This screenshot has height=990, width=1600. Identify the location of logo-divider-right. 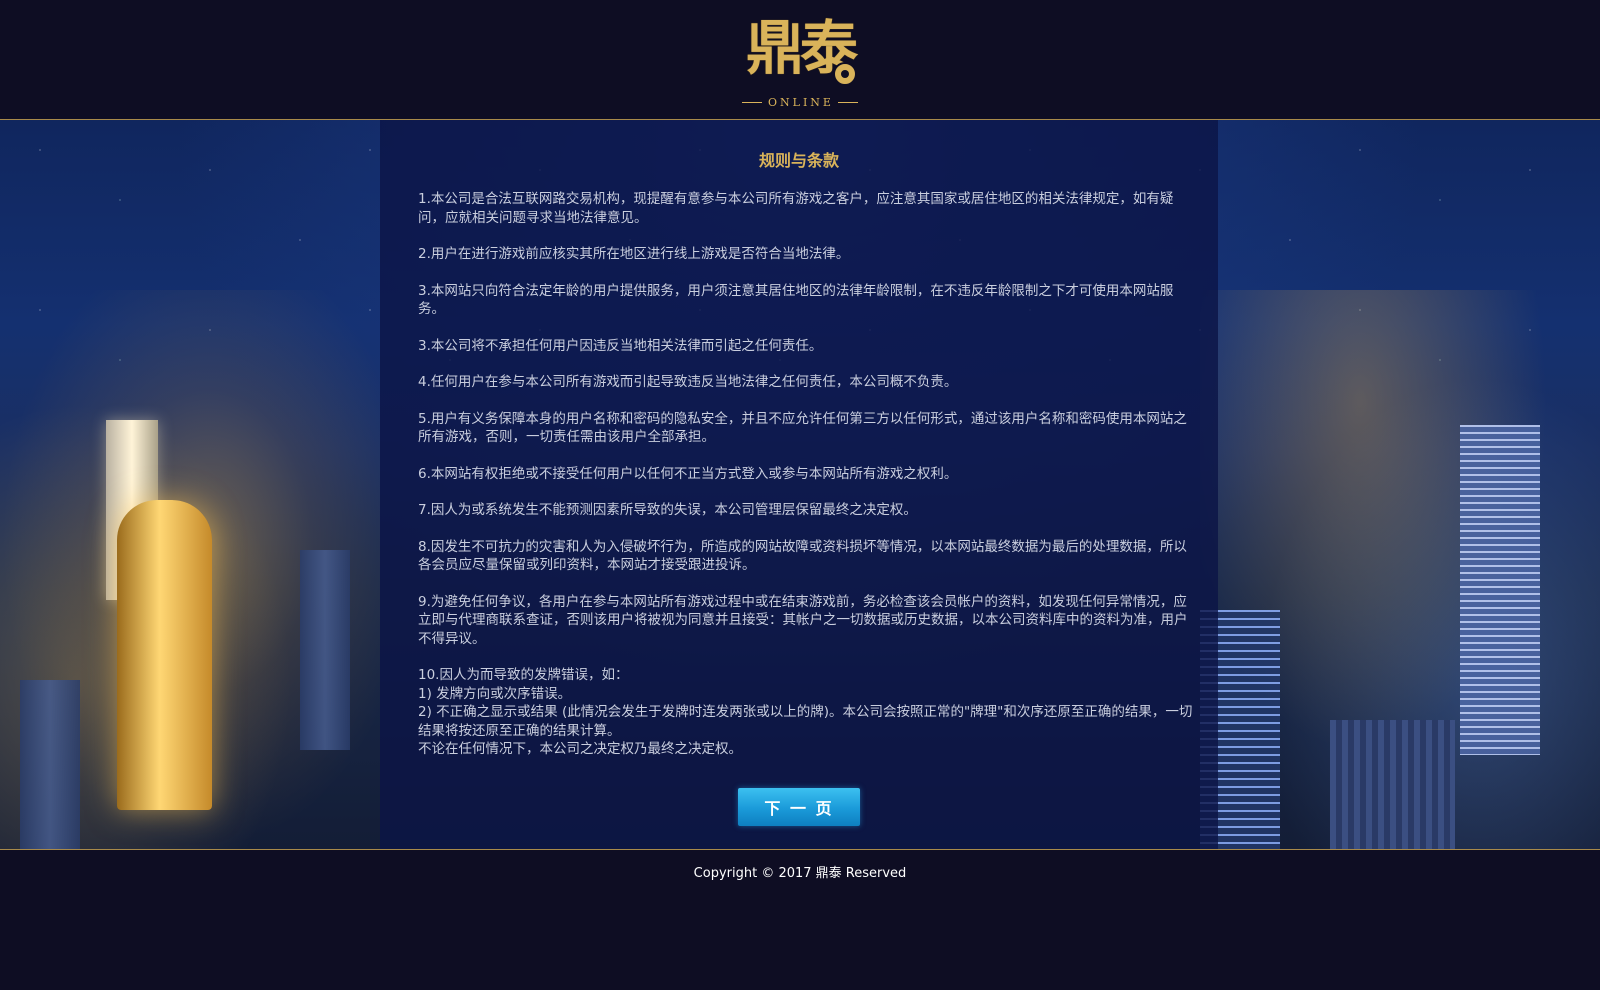
(847, 102).